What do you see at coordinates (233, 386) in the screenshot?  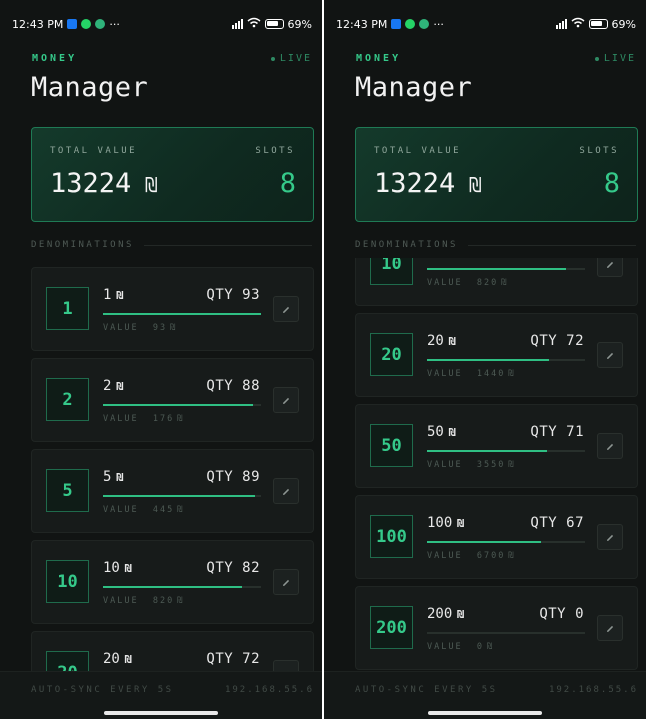 I see `quantity-label: QTY 88` at bounding box center [233, 386].